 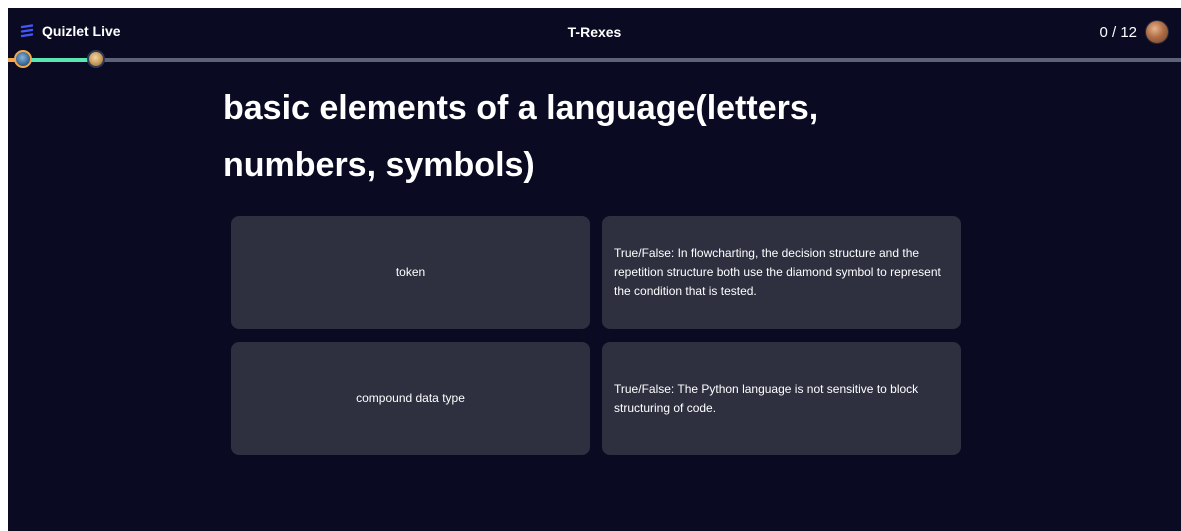 I want to click on team-name: T-Rexes, so click(x=594, y=32).